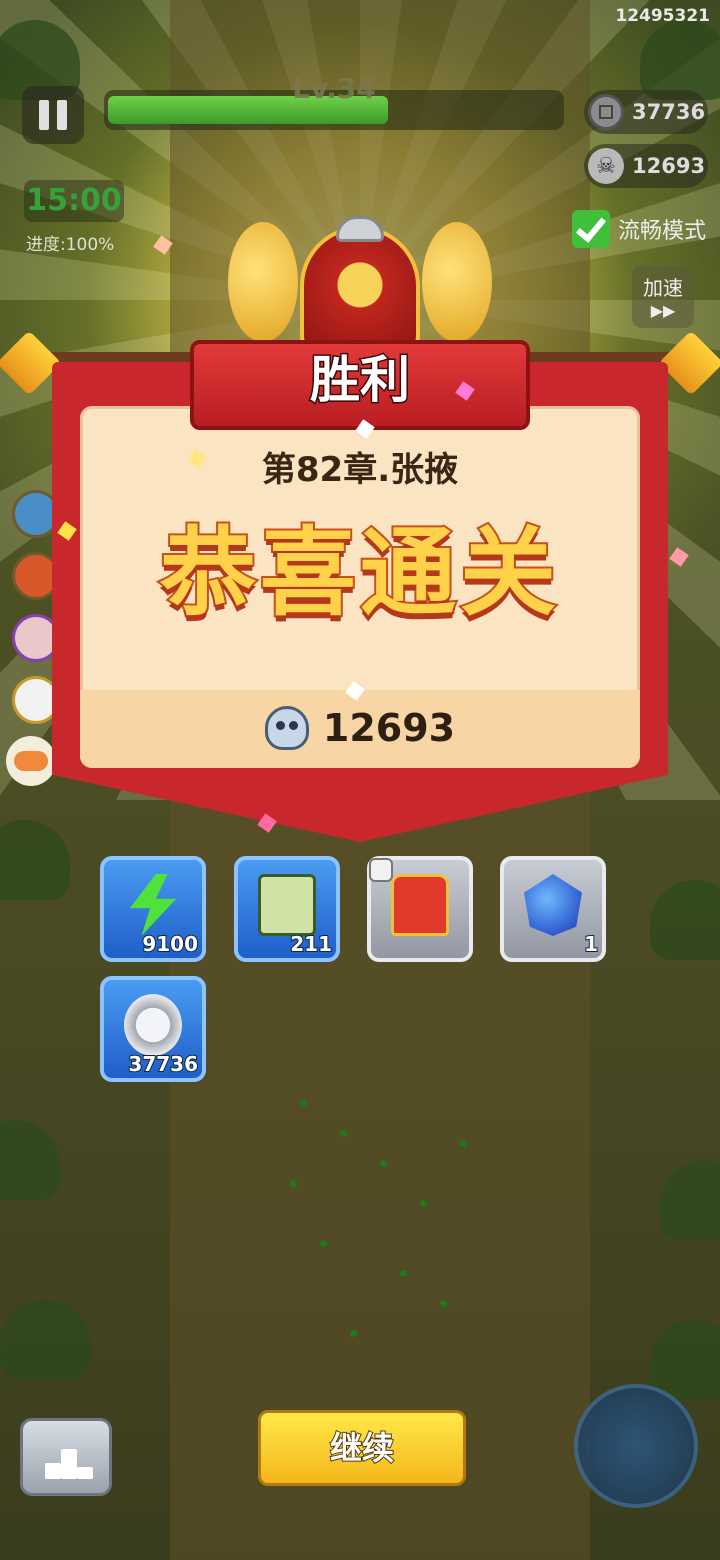 The image size is (720, 1560). I want to click on skill-button, so click(636, 1446).